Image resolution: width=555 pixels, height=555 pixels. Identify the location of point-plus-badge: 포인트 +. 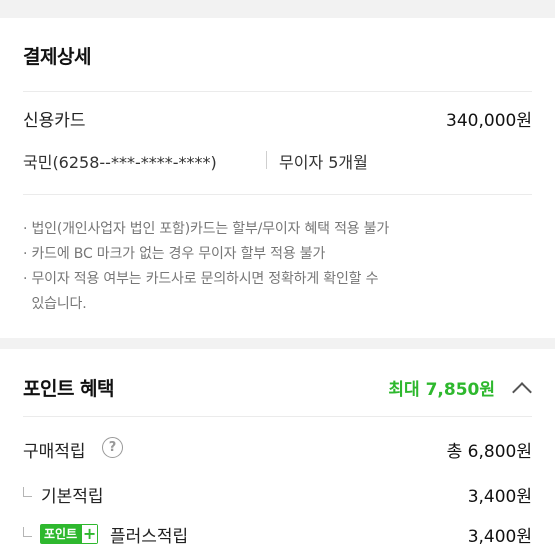
(69, 534).